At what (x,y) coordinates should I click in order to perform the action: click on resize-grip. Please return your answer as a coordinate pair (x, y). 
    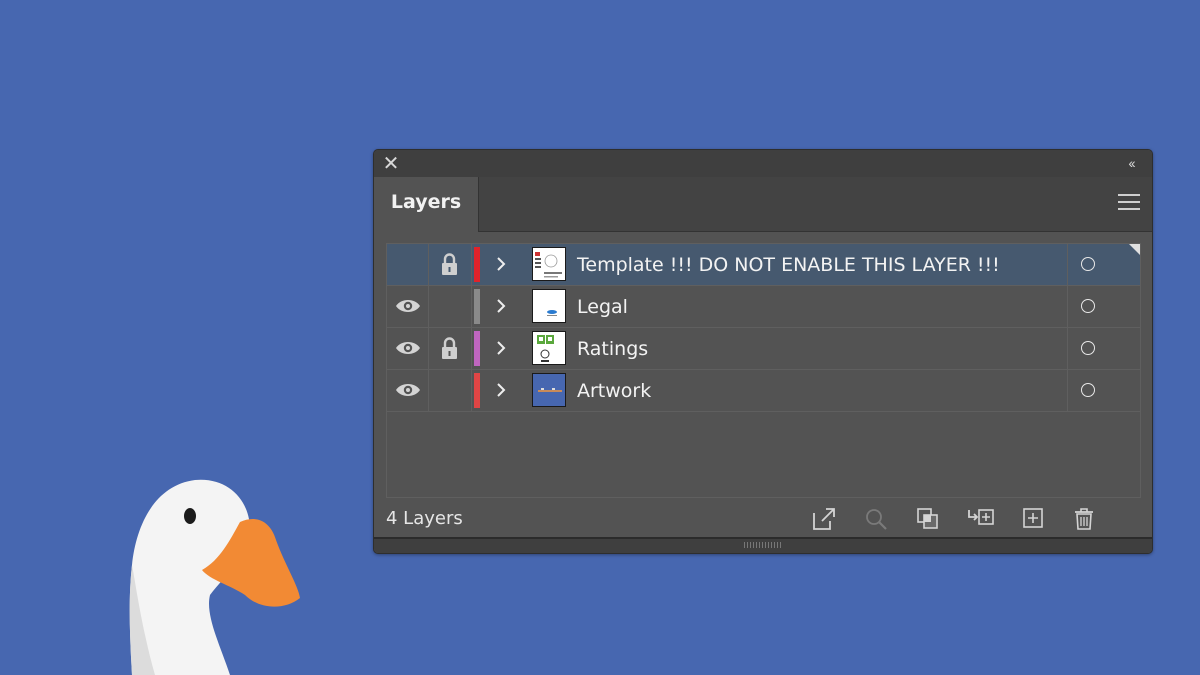
    Looking at the image, I should click on (763, 545).